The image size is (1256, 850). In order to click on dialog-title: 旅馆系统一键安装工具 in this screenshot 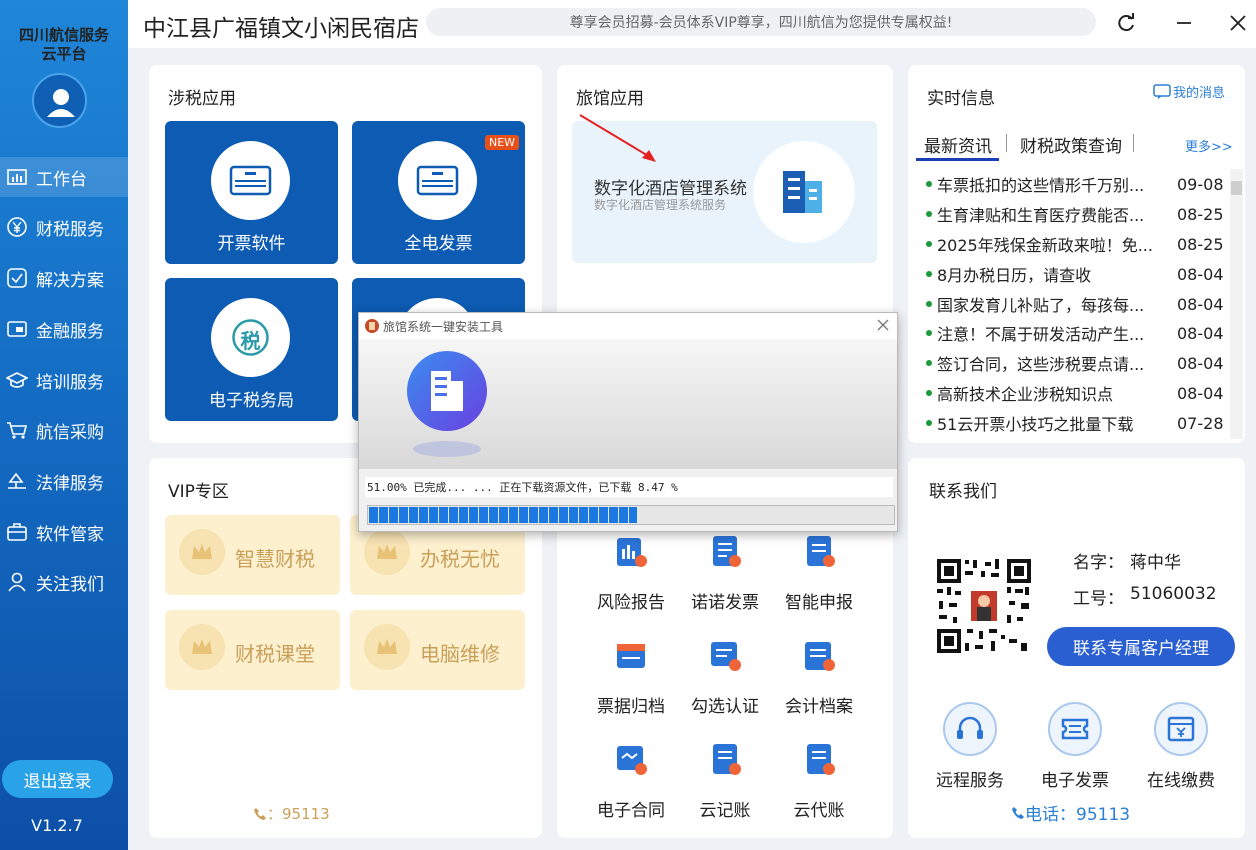, I will do `click(443, 327)`.